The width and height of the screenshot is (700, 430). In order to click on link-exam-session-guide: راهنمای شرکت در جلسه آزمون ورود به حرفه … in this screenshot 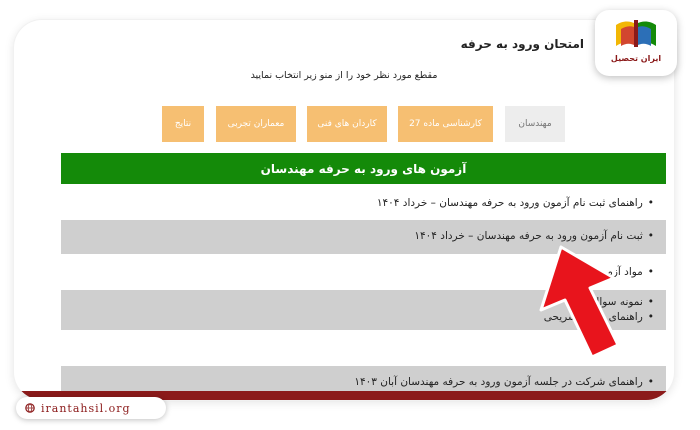, I will do `click(498, 382)`.